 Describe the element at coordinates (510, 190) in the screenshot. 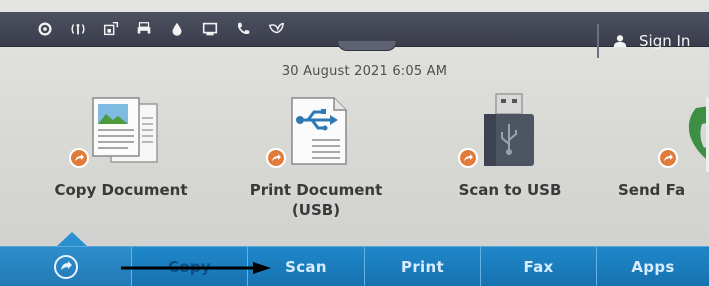

I see `app-label: Scan to USB` at that location.